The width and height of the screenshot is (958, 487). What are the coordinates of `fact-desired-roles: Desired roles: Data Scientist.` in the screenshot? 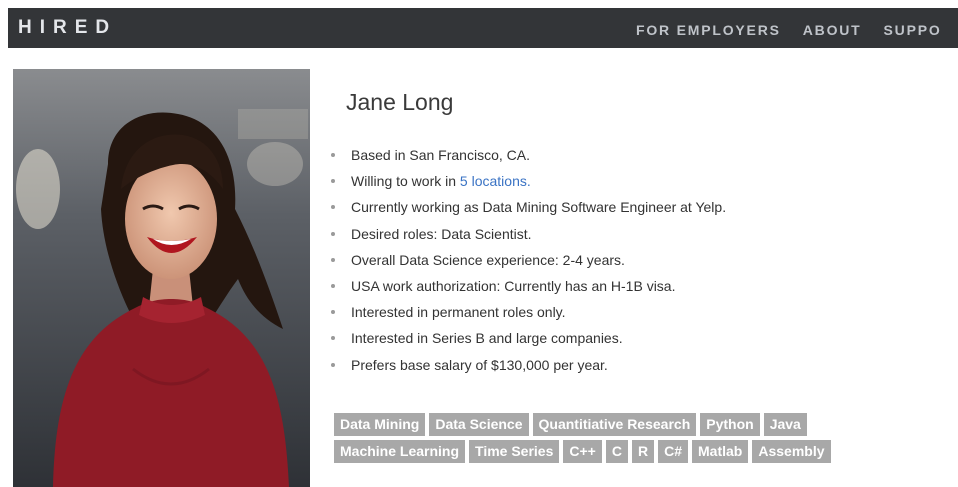 It's located at (528, 237).